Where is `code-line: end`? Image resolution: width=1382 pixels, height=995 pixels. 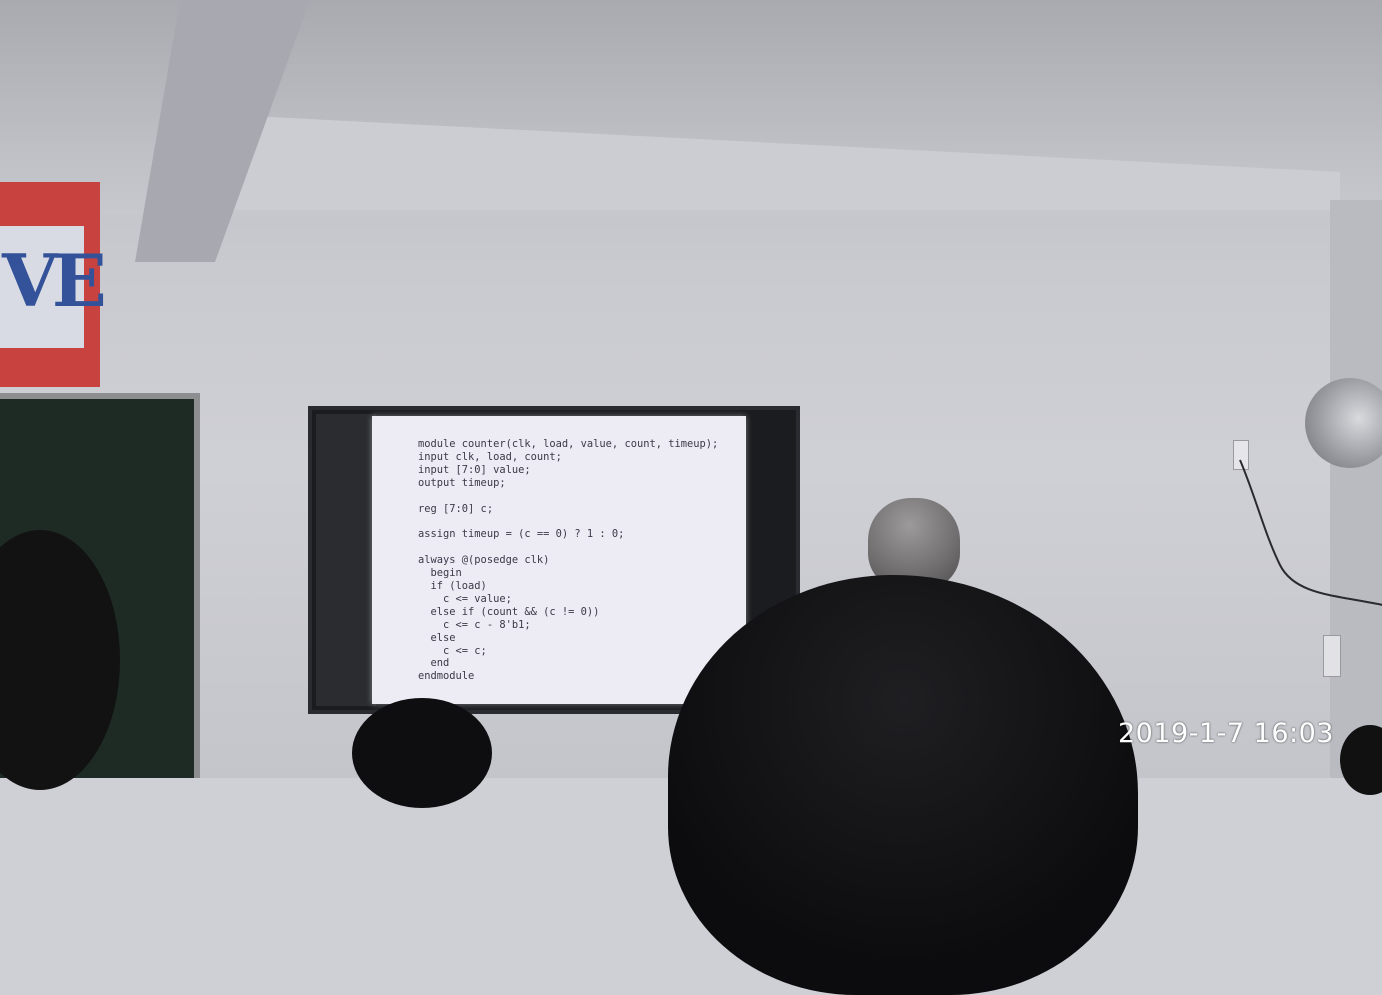
code-line: end is located at coordinates (434, 663).